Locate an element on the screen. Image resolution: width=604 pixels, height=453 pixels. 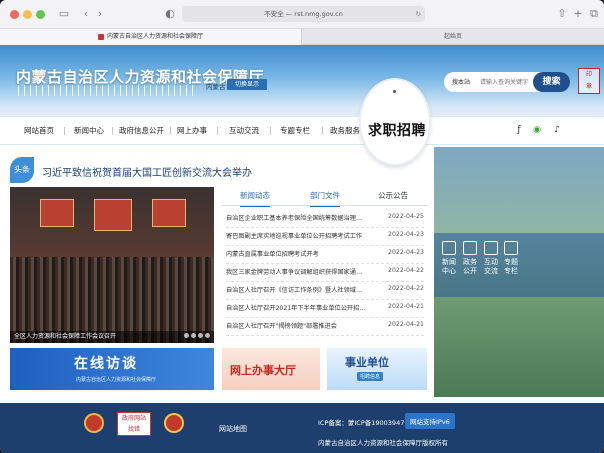
building-icon is located at coordinates (470, 248).